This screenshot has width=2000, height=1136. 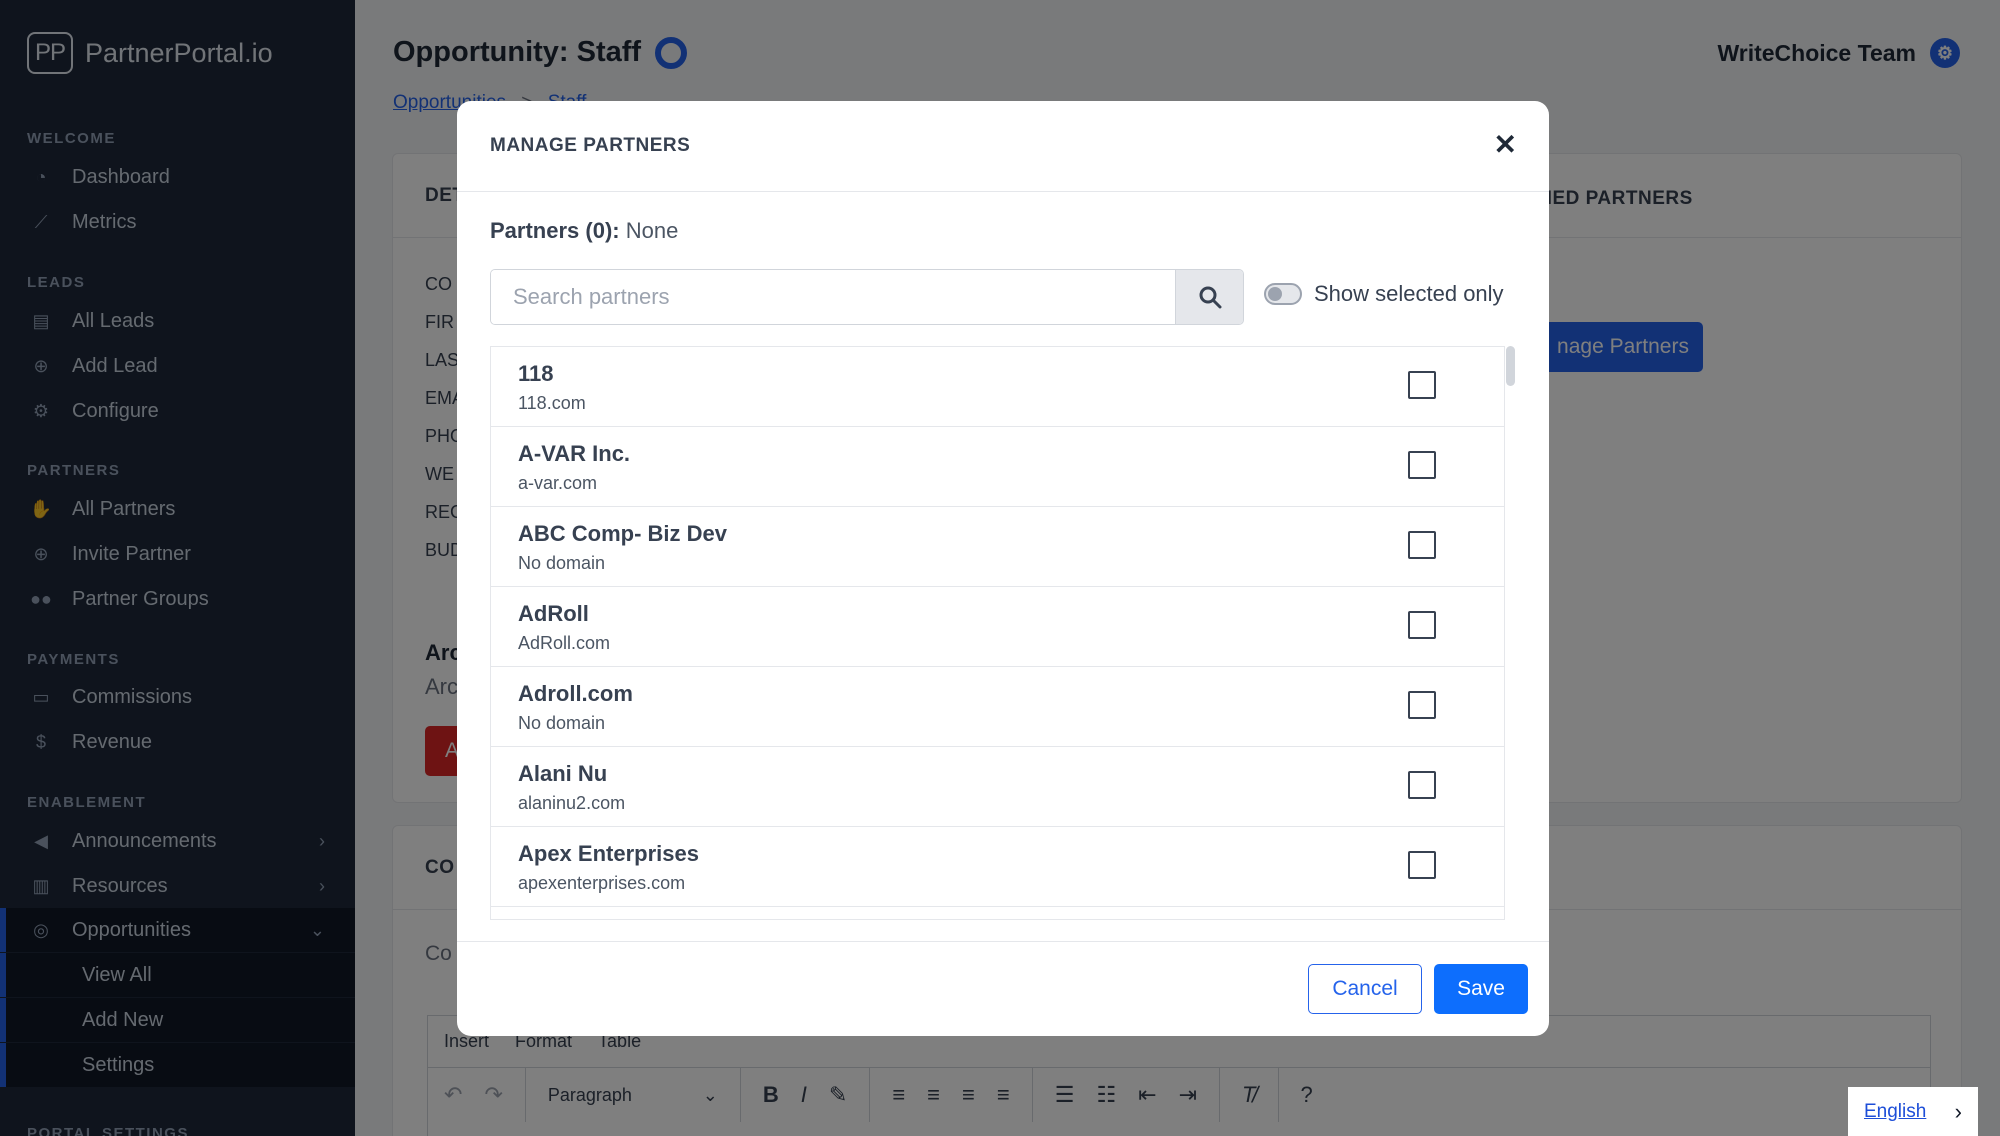 I want to click on partners-count-label: Partners (0):, so click(x=555, y=230).